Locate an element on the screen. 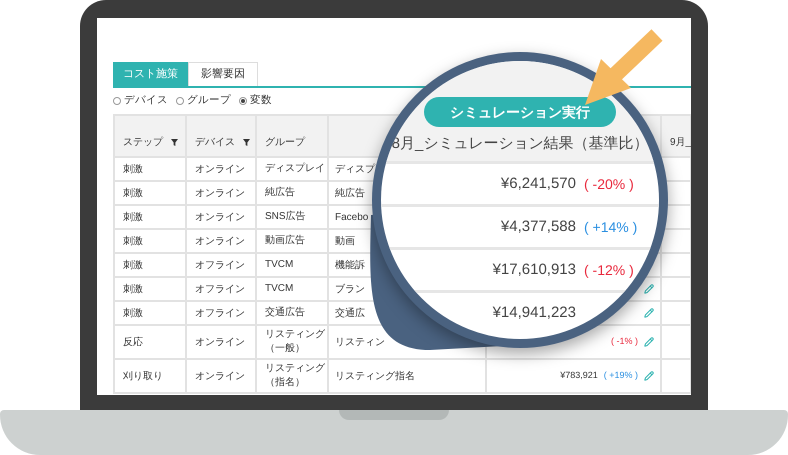  amount-text: ¥17,610,913 is located at coordinates (534, 270).